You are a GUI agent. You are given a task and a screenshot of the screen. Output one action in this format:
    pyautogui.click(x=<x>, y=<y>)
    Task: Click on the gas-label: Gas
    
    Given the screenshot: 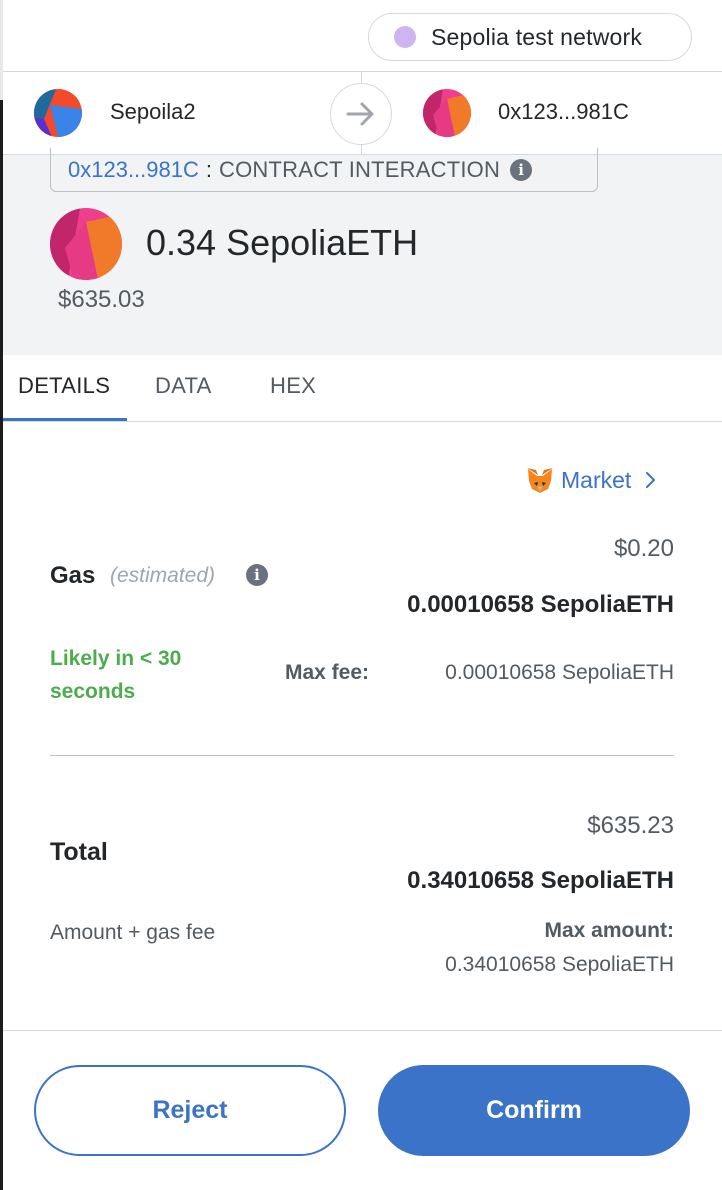 What is the action you would take?
    pyautogui.click(x=73, y=575)
    